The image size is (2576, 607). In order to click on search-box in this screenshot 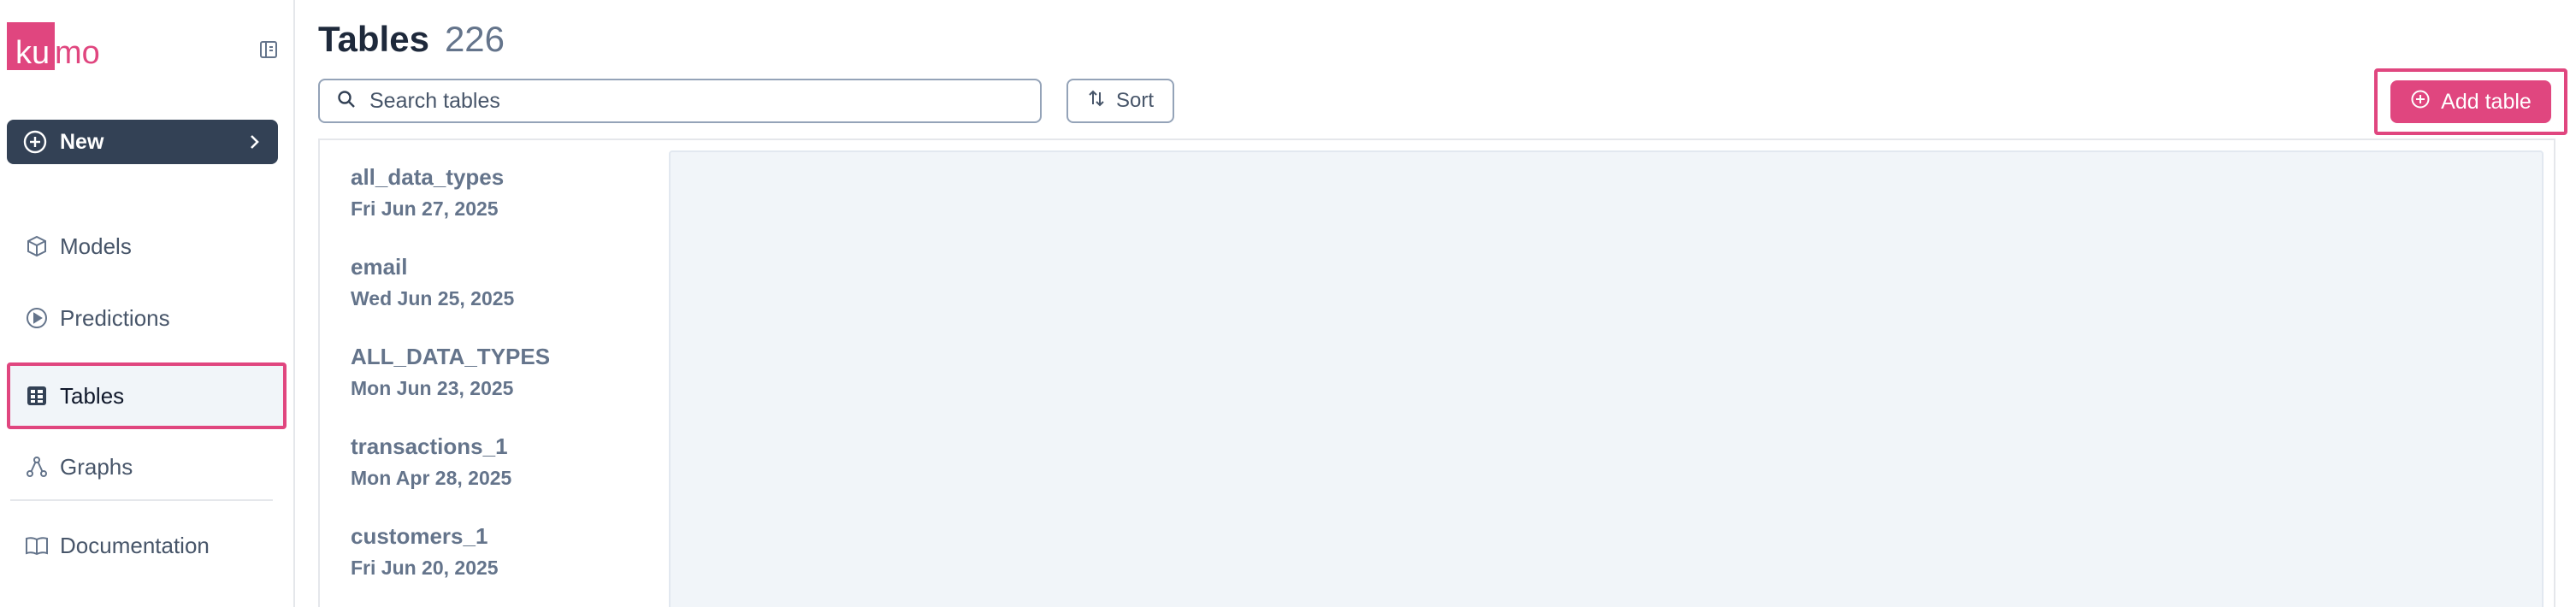, I will do `click(680, 101)`.